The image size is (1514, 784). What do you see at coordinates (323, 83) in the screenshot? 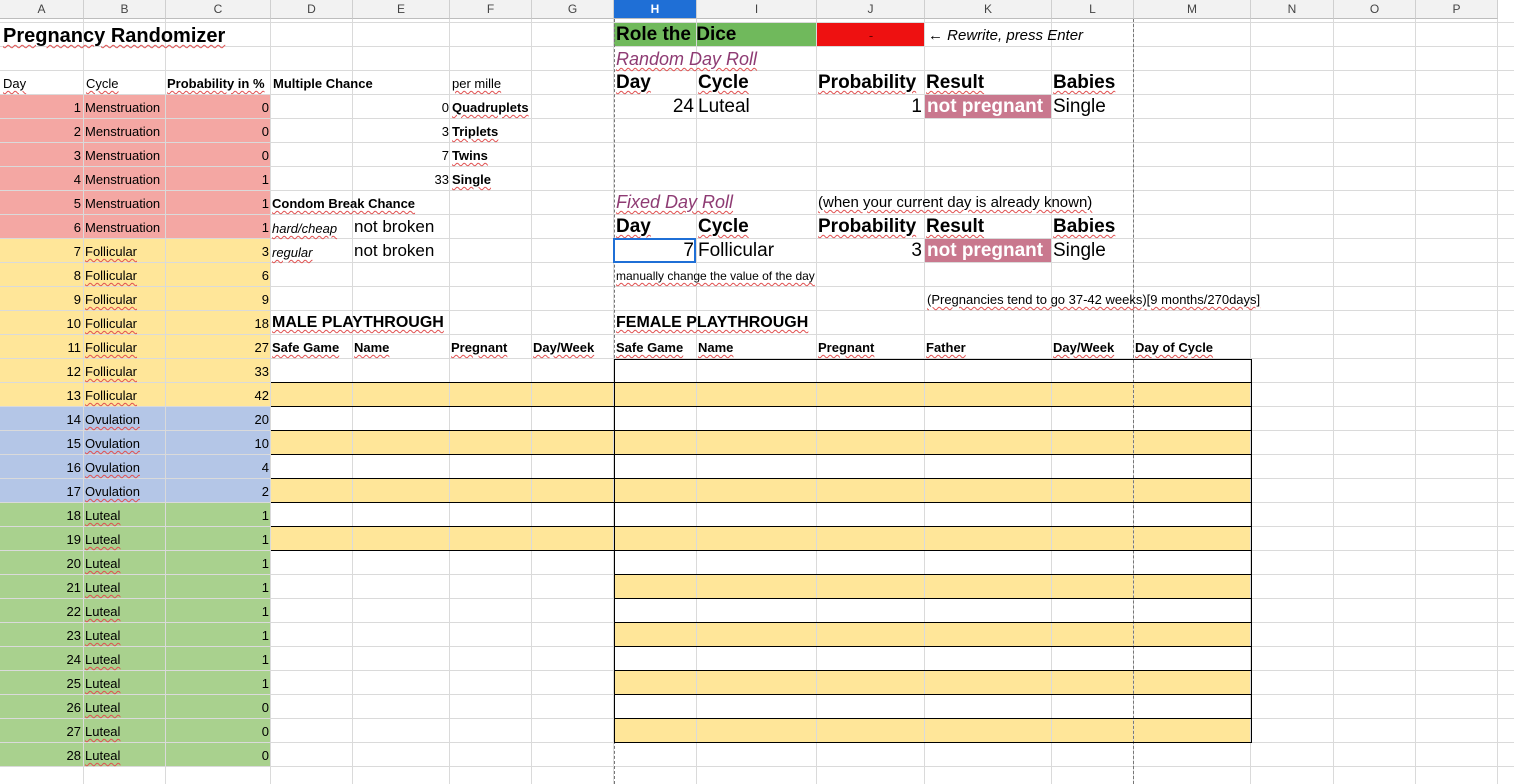
I see `multiple-chance-header: Multiple Chance` at bounding box center [323, 83].